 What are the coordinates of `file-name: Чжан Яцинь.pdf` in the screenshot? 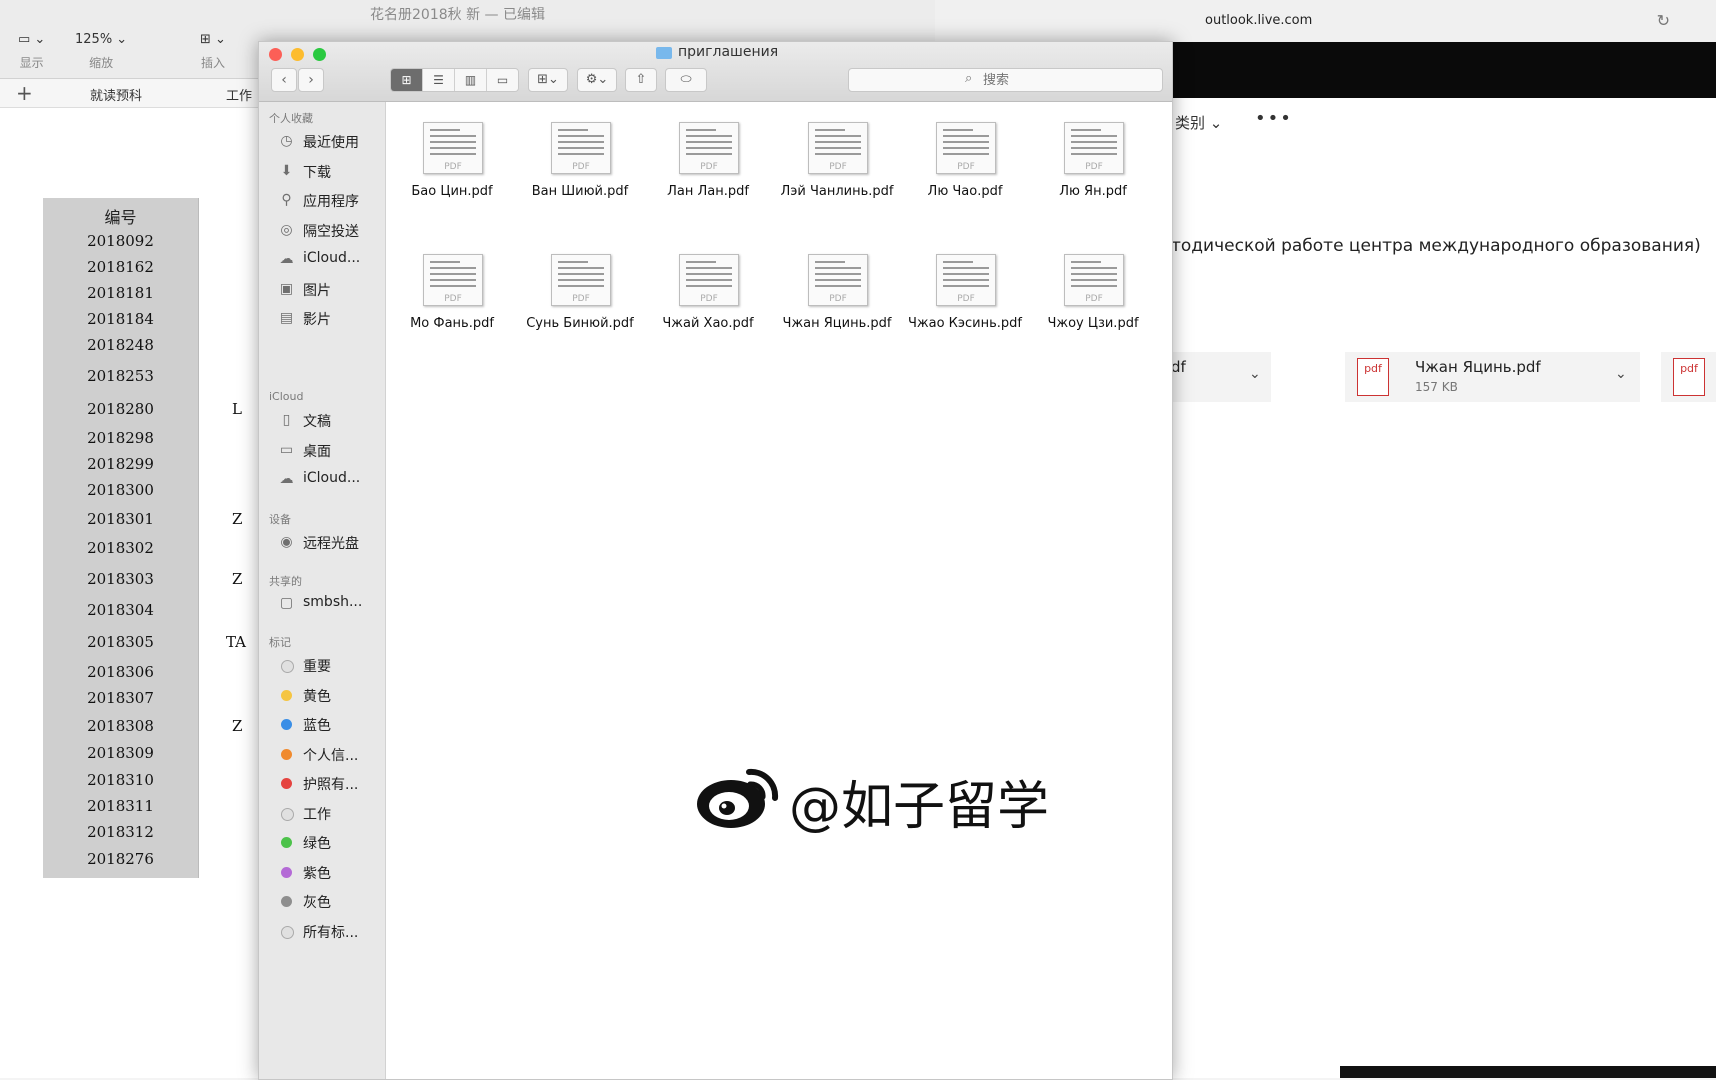 It's located at (837, 323).